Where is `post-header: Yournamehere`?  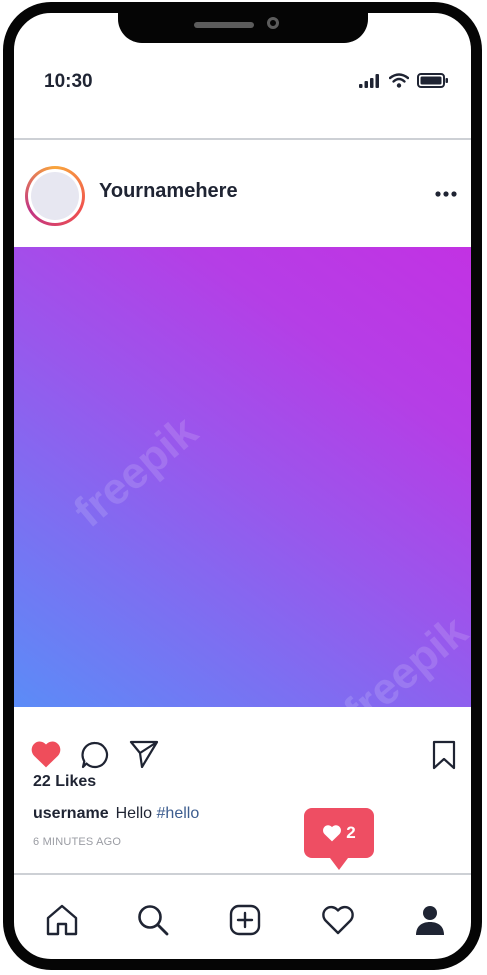
post-header: Yournamehere is located at coordinates (242, 194).